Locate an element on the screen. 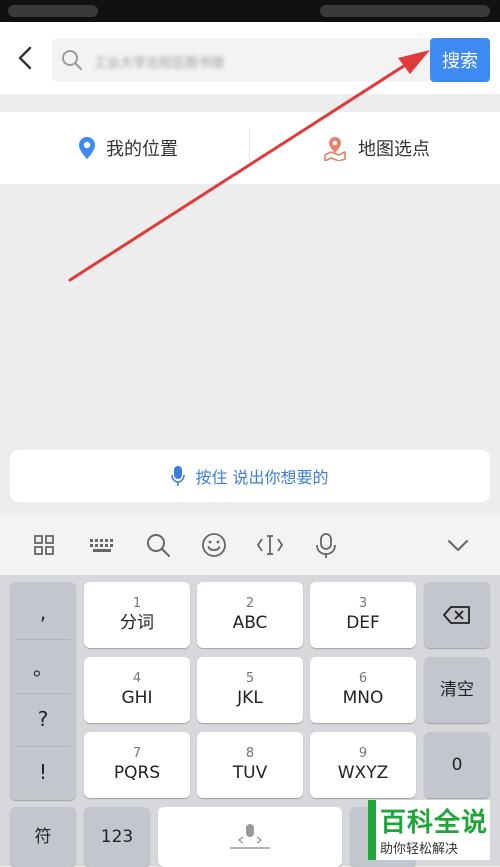  key-7: 7 PQRS is located at coordinates (137, 765).